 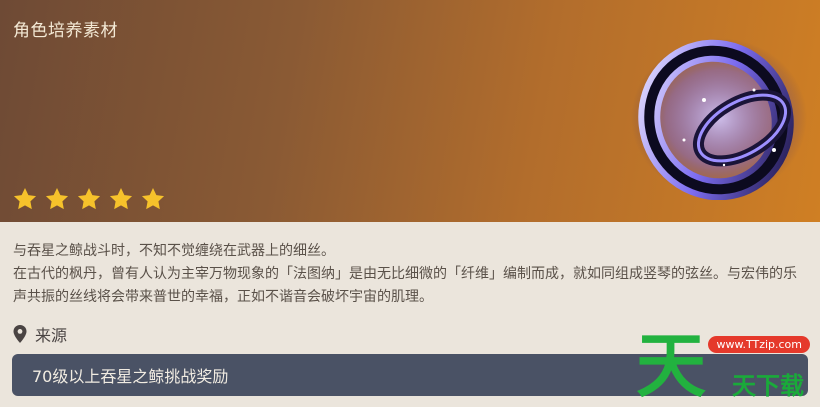 I want to click on watermark-text: 天下载, so click(x=768, y=386).